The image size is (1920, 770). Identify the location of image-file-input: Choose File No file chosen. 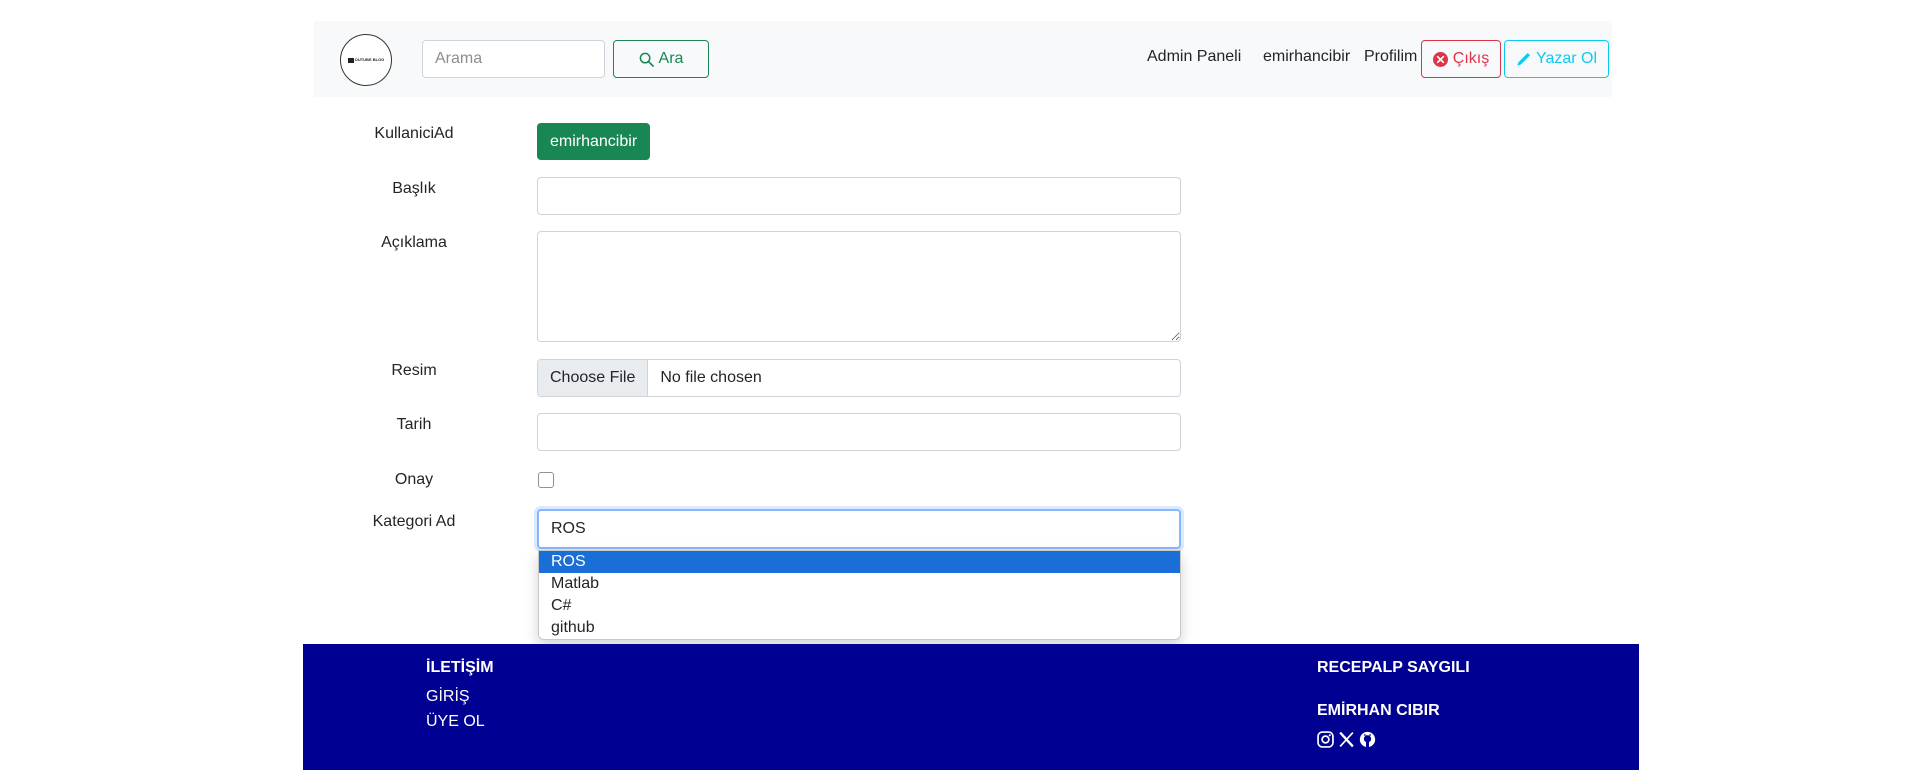
(859, 378).